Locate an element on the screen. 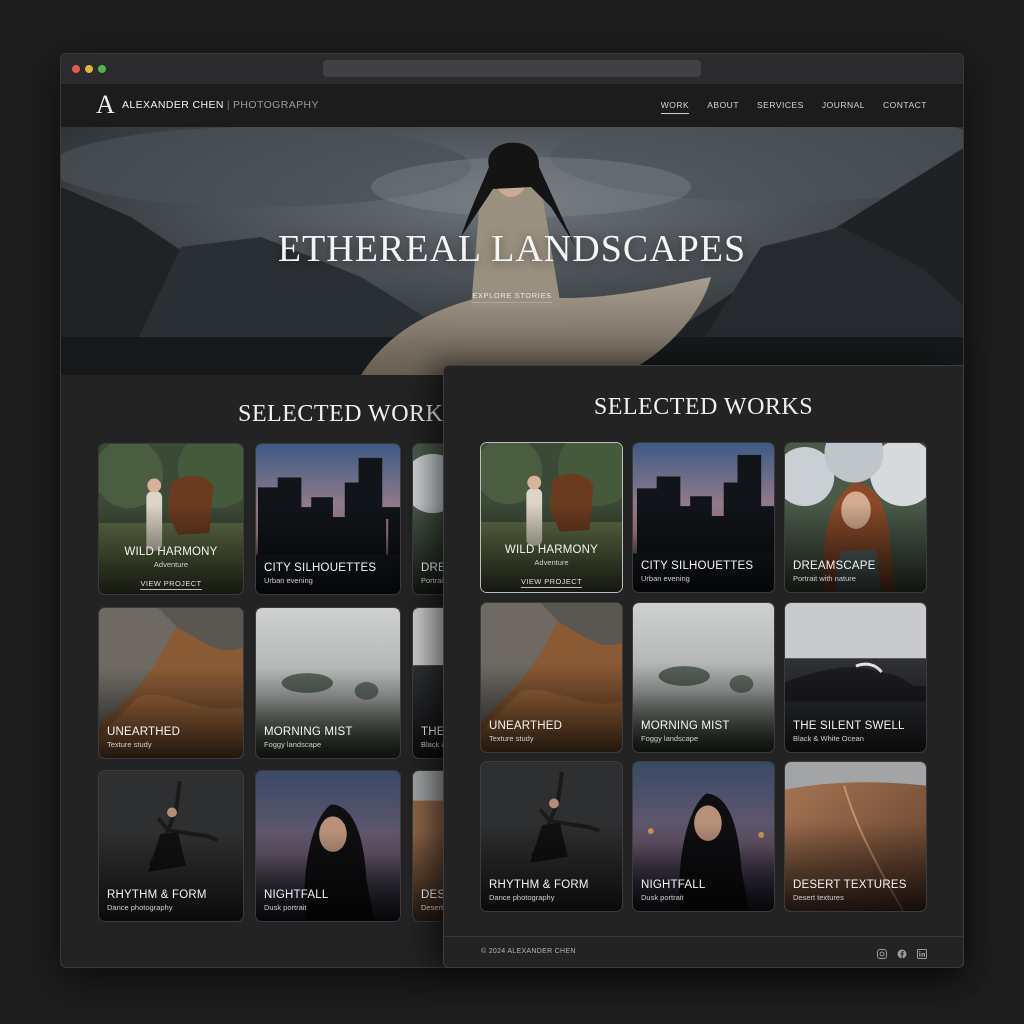 This screenshot has height=1024, width=1024. explore-stories-link: EXPLORE STORIES is located at coordinates (512, 297).